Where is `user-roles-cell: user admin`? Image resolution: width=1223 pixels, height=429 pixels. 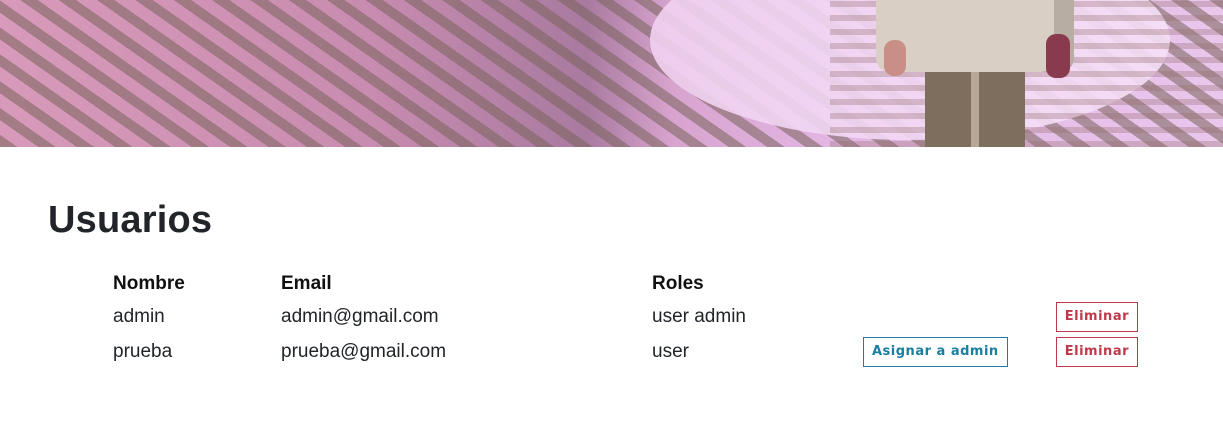 user-roles-cell: user admin is located at coordinates (699, 316).